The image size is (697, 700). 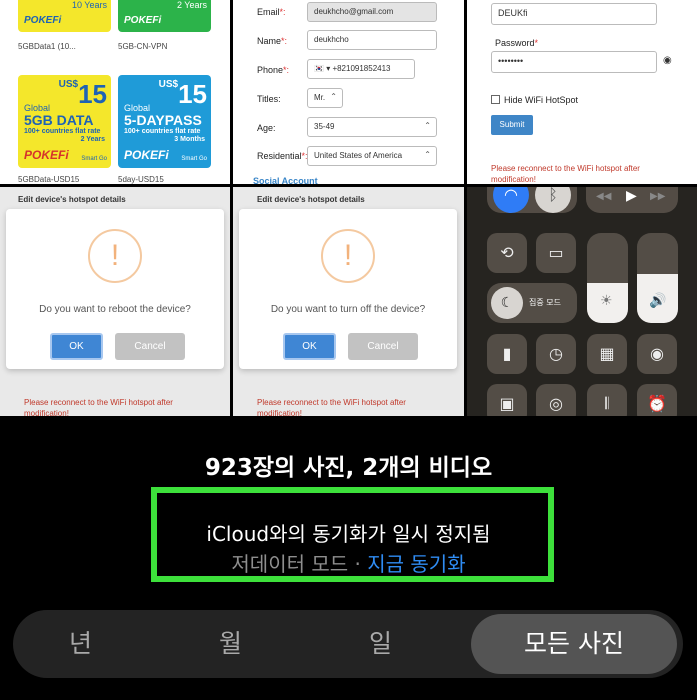 I want to click on age-select: 35-49, so click(x=372, y=127).